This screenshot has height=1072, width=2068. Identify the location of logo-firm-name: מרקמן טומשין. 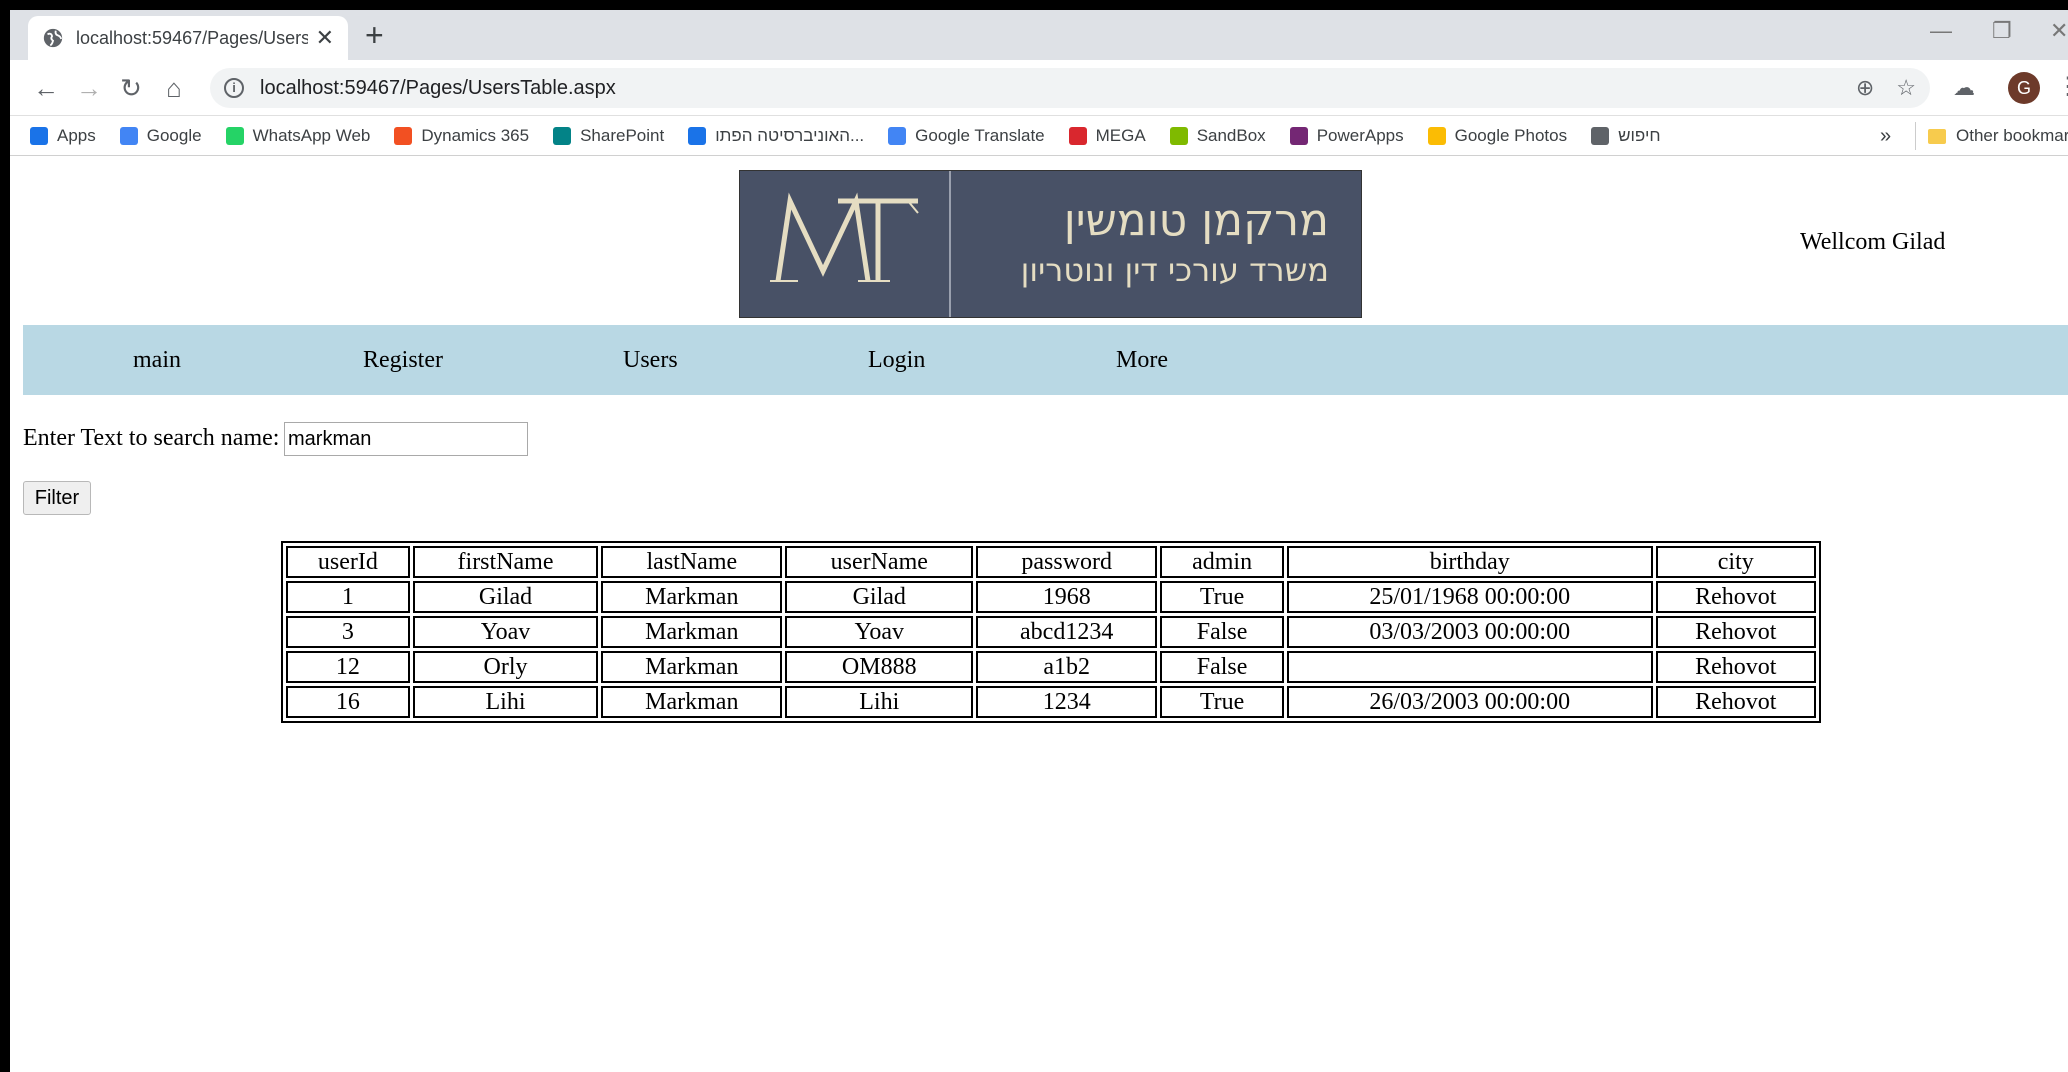
(1196, 220).